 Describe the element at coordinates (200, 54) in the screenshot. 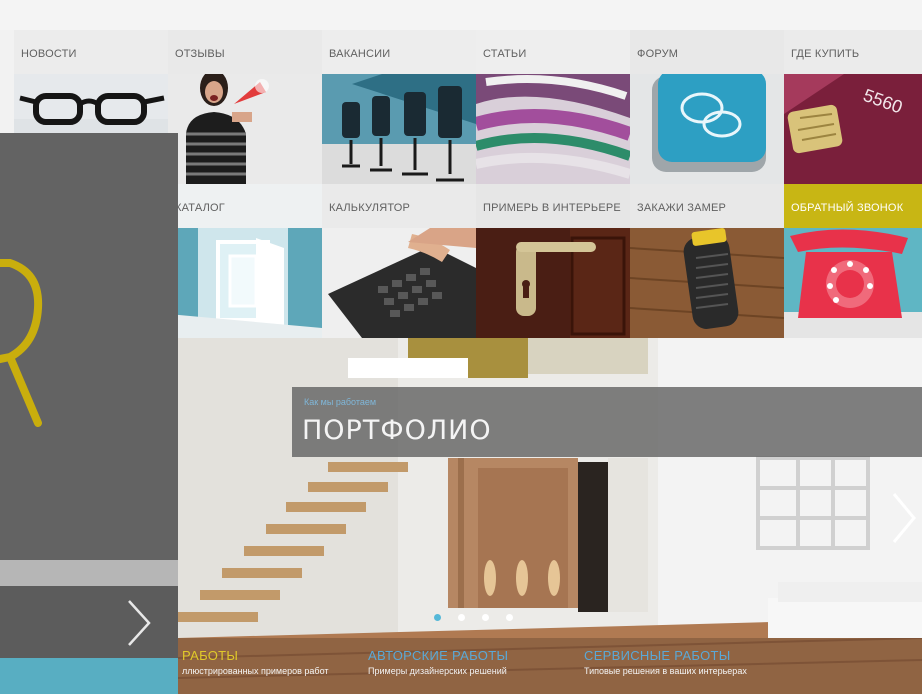

I see `tile-reviews-label: ОТЗЫВЫ` at that location.